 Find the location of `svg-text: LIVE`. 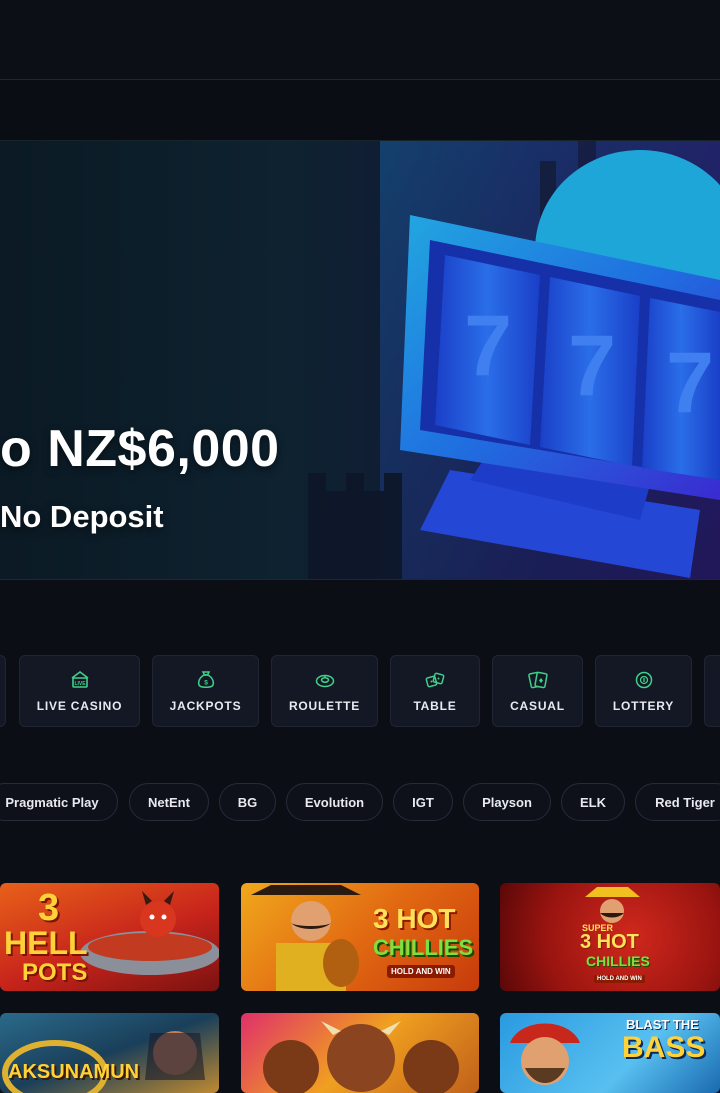

svg-text: LIVE is located at coordinates (80, 684).